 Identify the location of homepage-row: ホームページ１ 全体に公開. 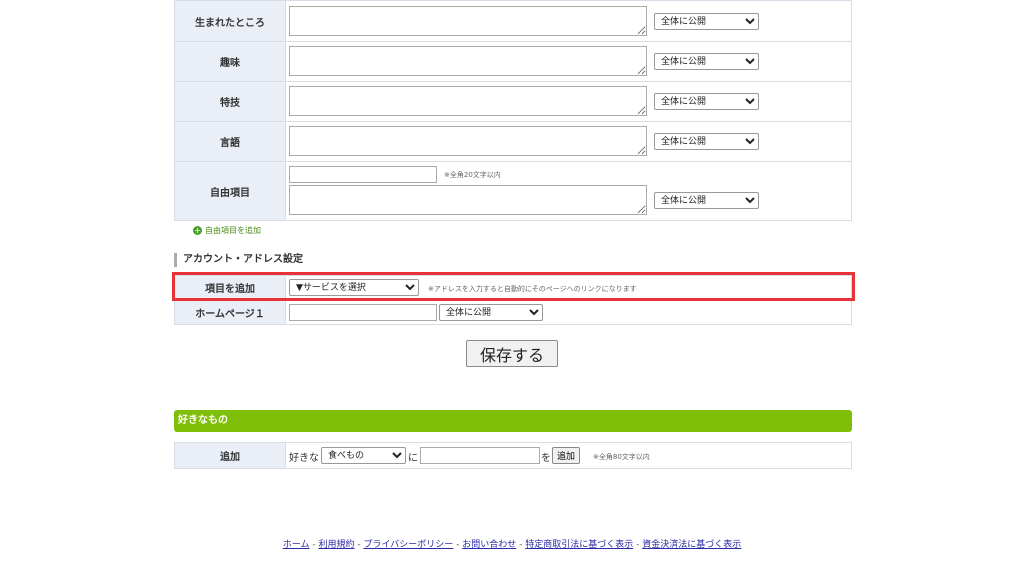
(513, 312).